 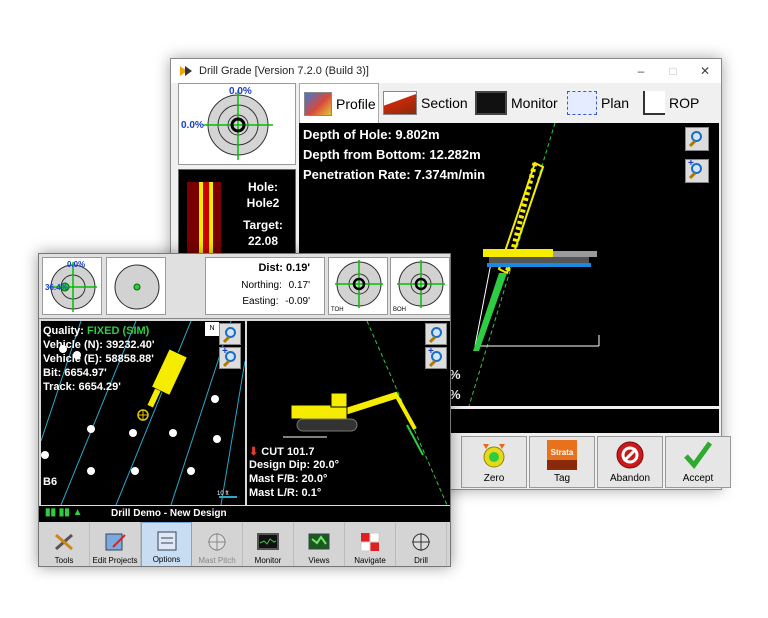 What do you see at coordinates (263, 225) in the screenshot?
I see `target-label: Target:` at bounding box center [263, 225].